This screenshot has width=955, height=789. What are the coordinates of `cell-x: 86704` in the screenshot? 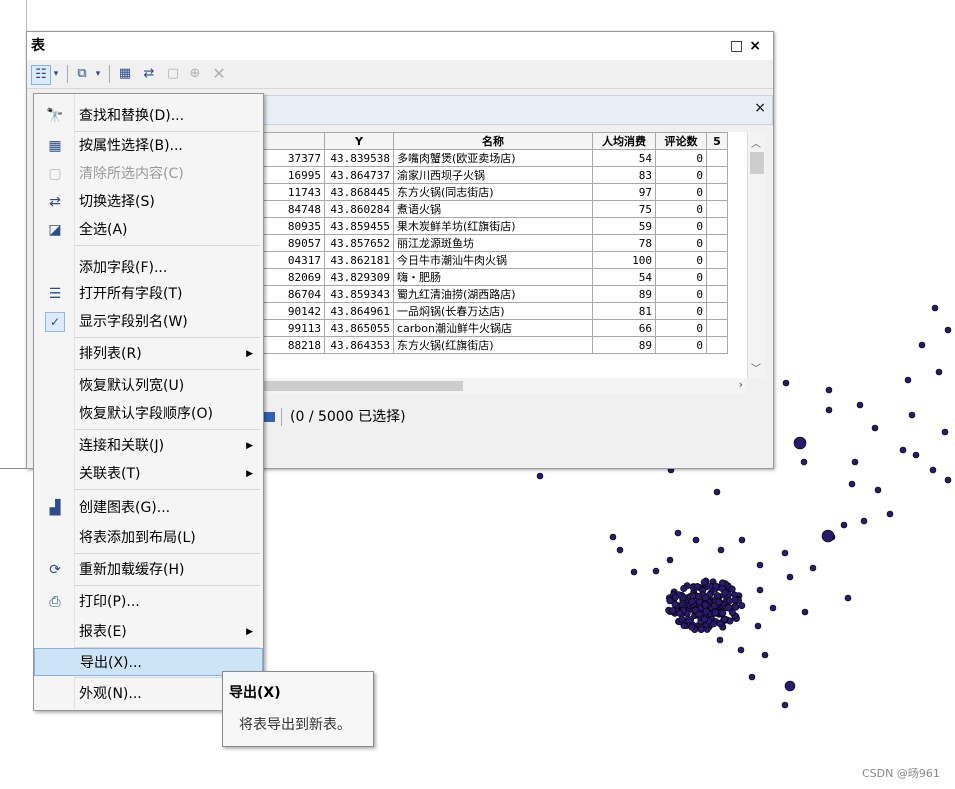 It's located at (293, 294).